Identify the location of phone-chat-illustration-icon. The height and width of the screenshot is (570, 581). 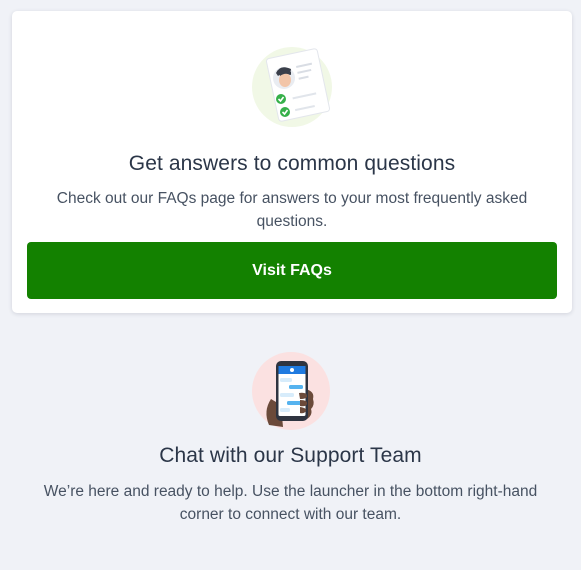
(290, 391).